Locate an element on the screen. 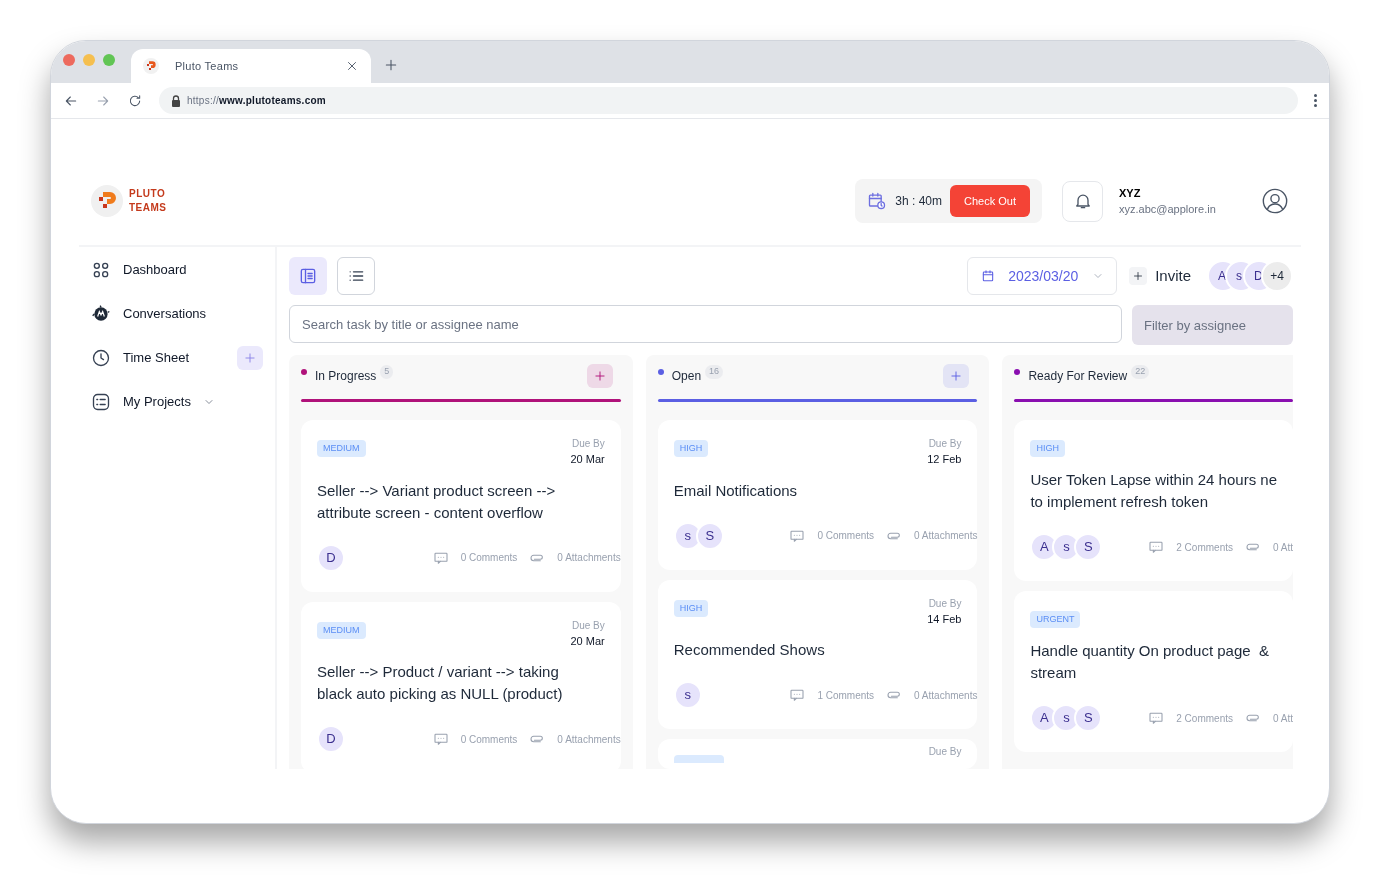  logo-icon is located at coordinates (151, 66).